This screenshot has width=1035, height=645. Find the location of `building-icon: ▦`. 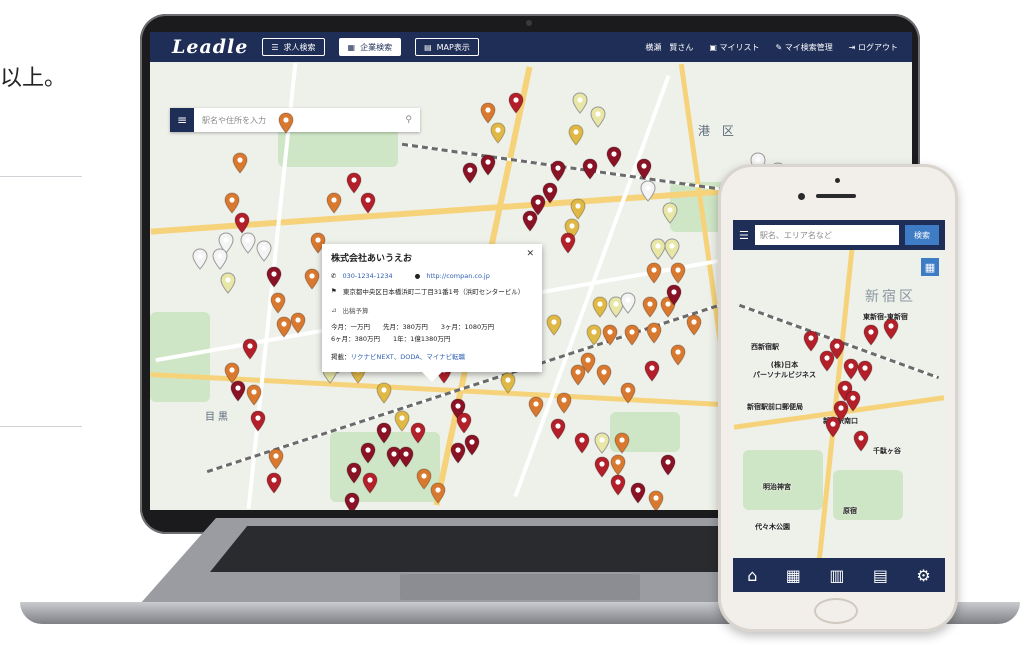

building-icon: ▦ is located at coordinates (793, 575).